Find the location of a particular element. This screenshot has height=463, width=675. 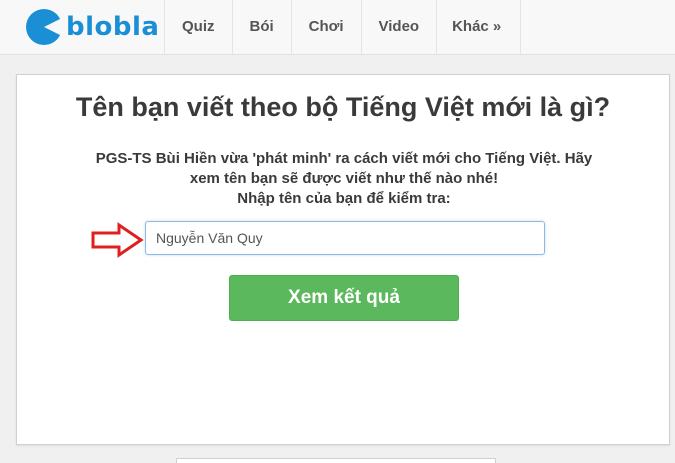

view-result-button: Xem kết quả is located at coordinates (344, 298).